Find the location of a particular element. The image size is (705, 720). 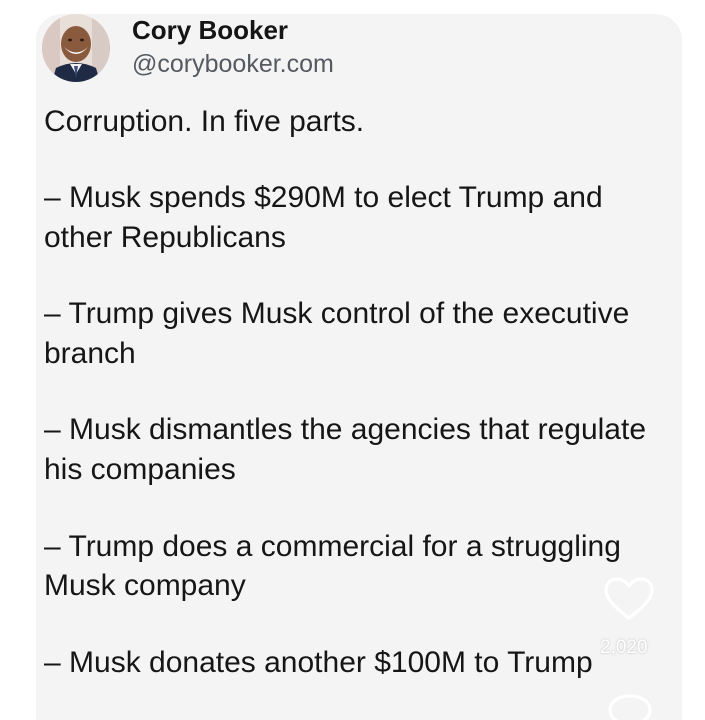

author-avatar is located at coordinates (76, 48).